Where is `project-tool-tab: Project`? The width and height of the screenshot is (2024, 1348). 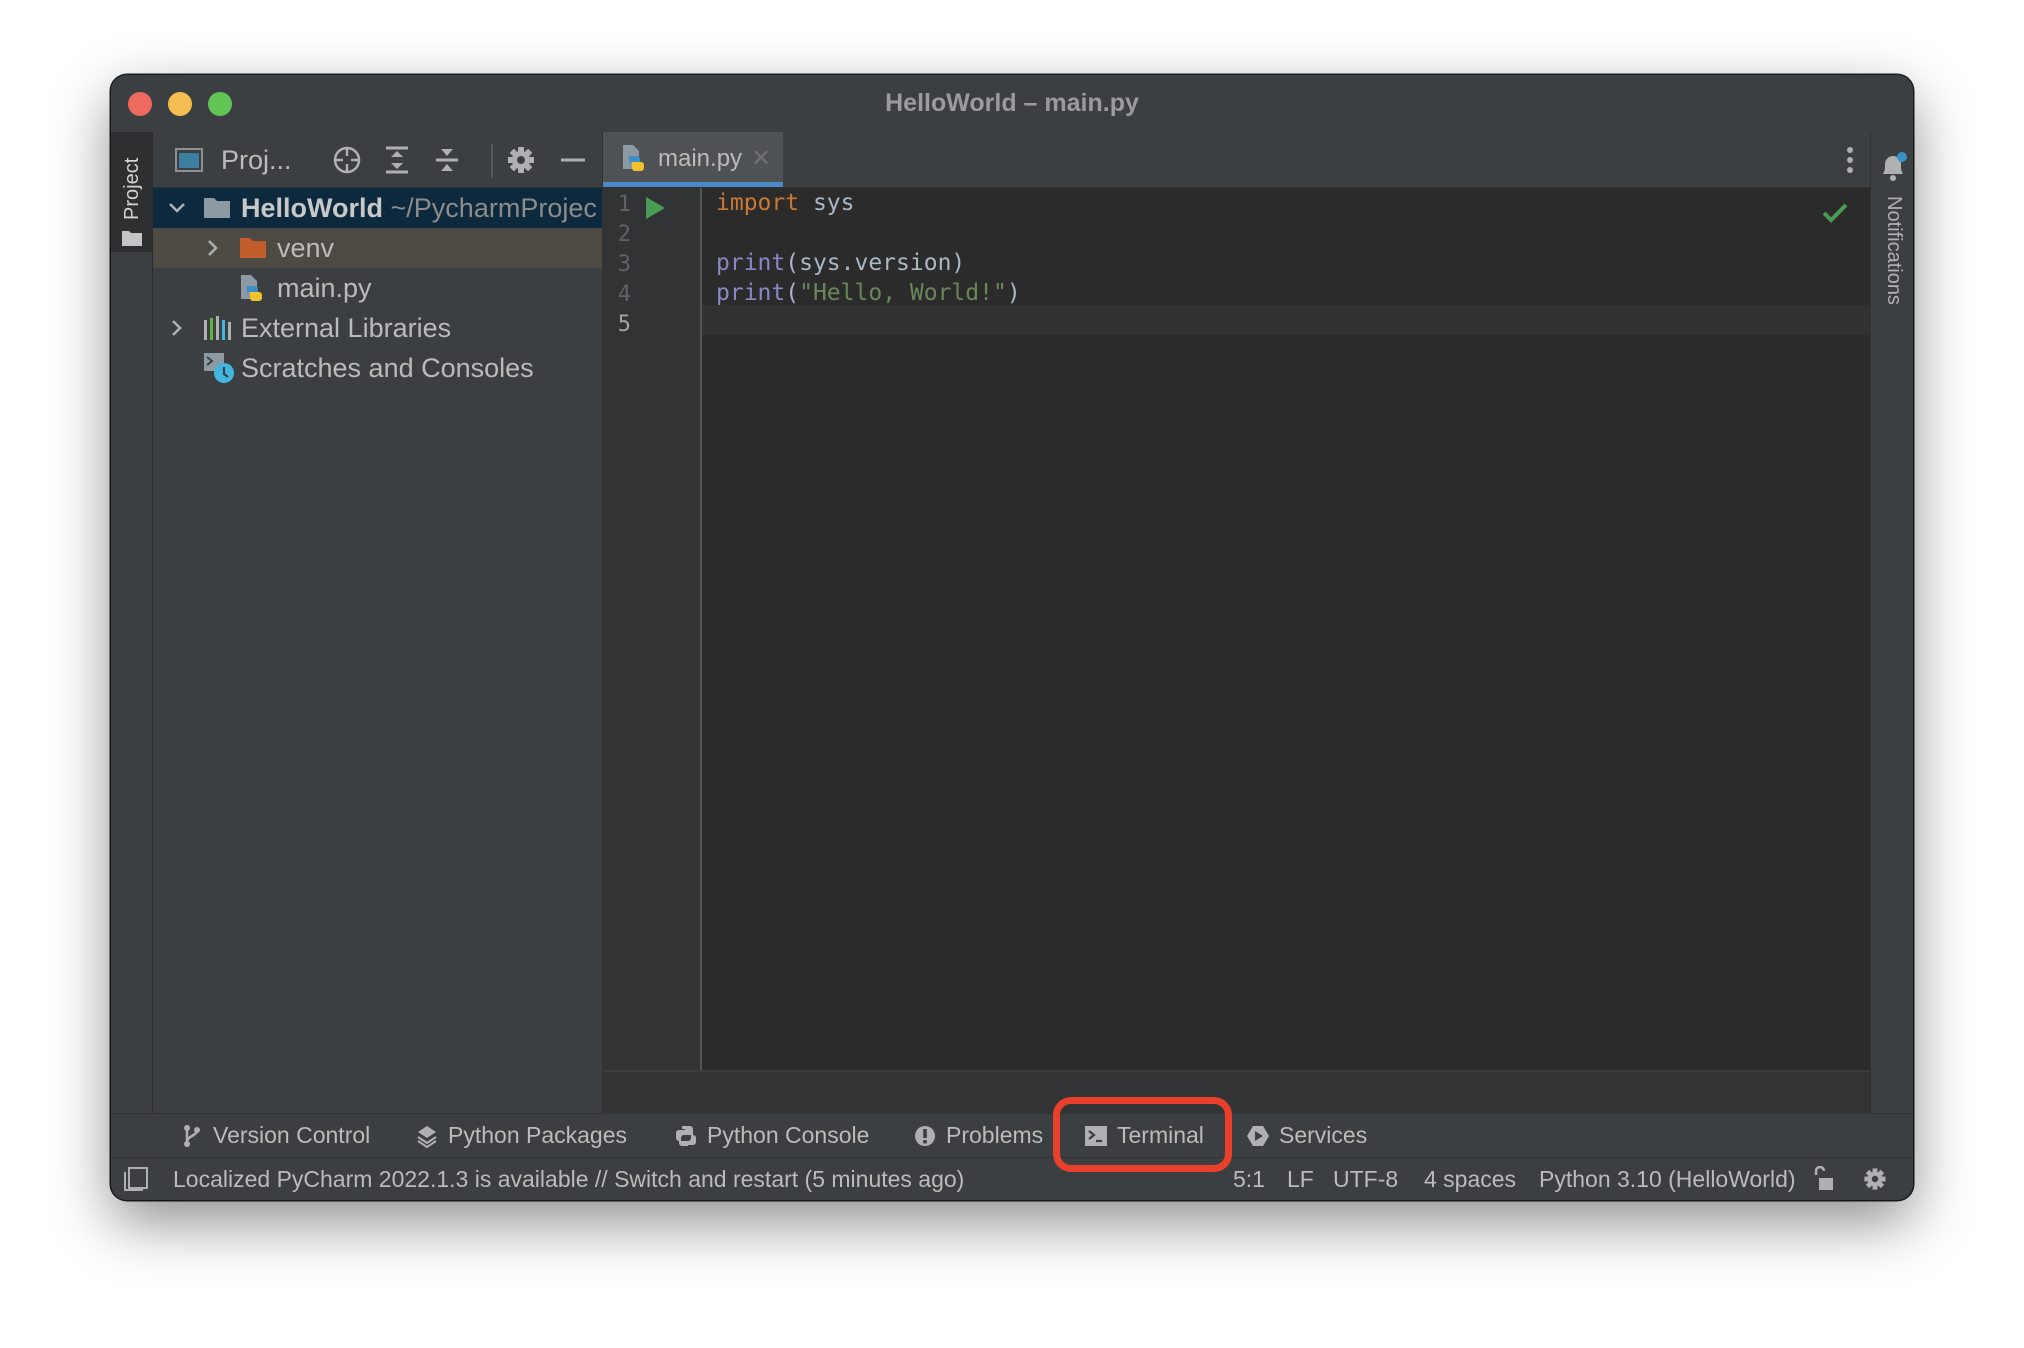 project-tool-tab: Project is located at coordinates (131, 192).